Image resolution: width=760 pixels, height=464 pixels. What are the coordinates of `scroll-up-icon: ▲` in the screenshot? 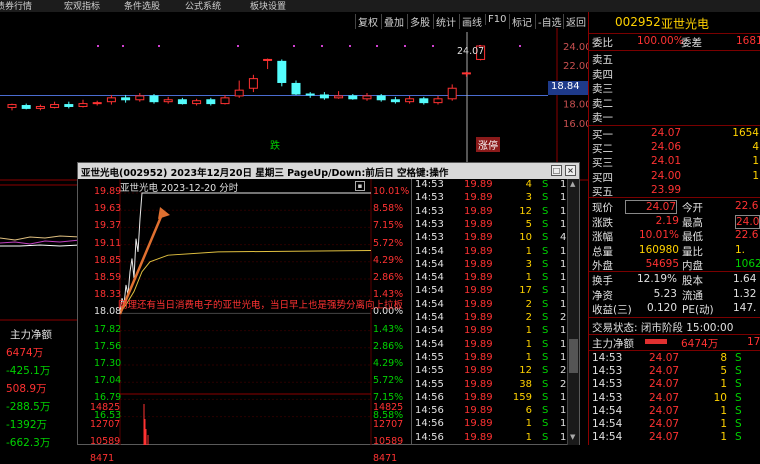 It's located at (574, 185).